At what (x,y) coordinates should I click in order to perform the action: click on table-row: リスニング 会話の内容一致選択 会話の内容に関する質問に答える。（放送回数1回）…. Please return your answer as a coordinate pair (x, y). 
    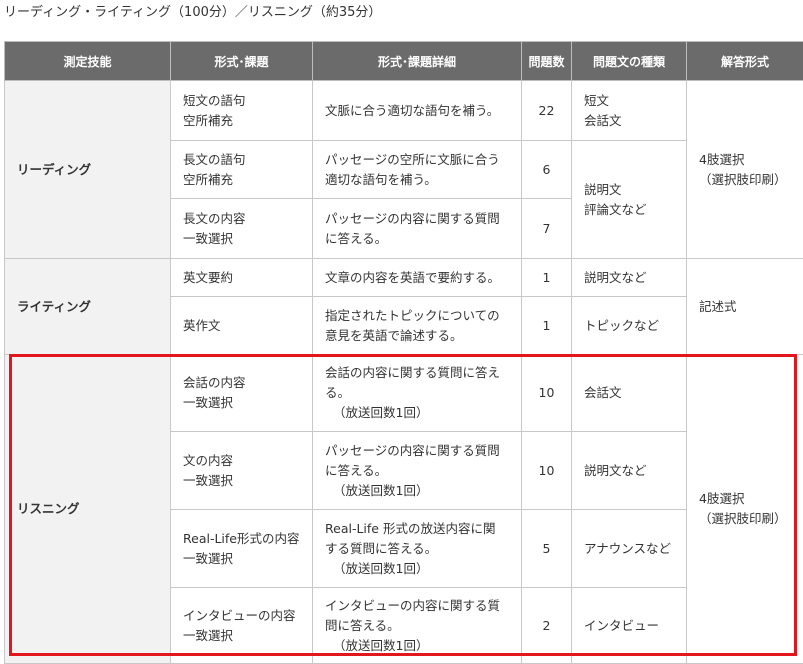
    Looking at the image, I should click on (404, 393).